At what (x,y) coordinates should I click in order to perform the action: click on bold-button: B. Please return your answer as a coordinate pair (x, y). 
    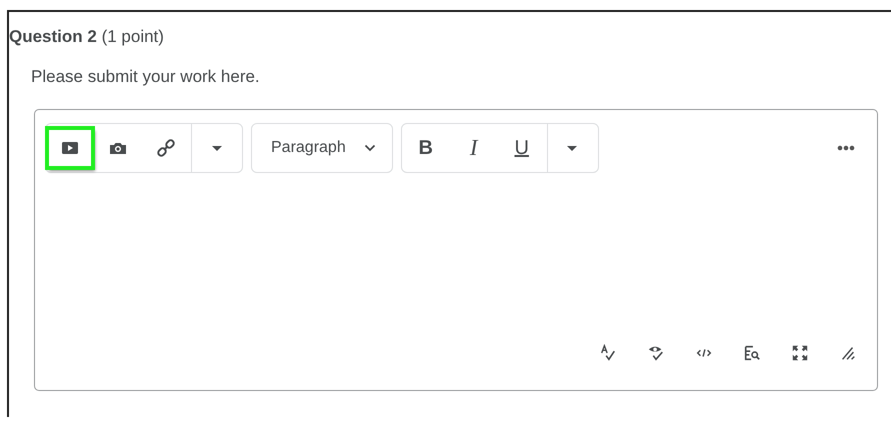
    Looking at the image, I should click on (425, 148).